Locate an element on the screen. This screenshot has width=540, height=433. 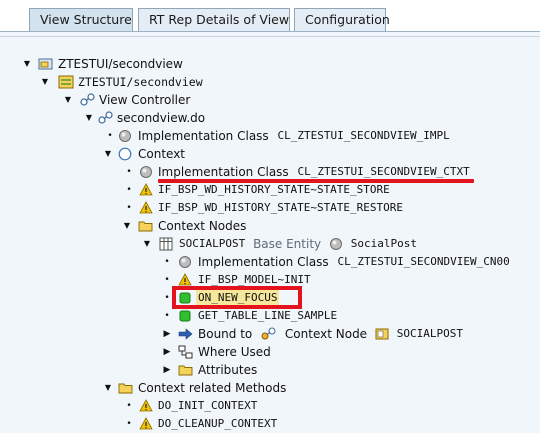
node-label: View Controller is located at coordinates (145, 100).